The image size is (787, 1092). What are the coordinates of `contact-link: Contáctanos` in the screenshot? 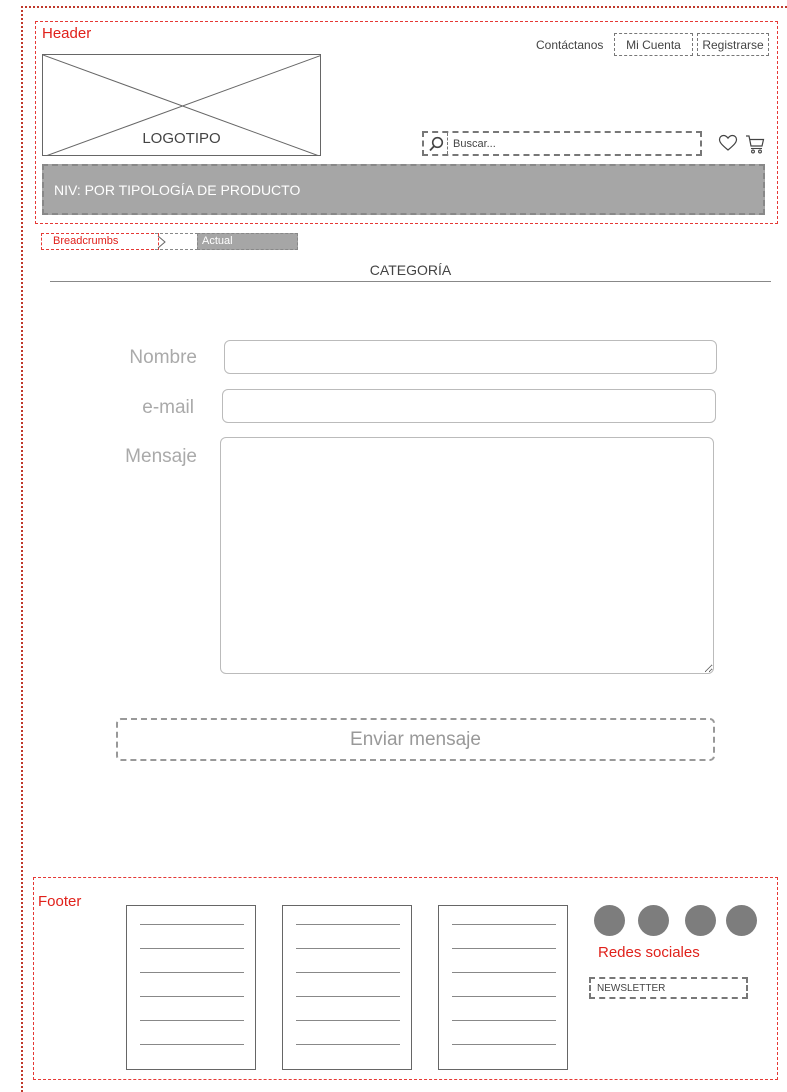 It's located at (569, 45).